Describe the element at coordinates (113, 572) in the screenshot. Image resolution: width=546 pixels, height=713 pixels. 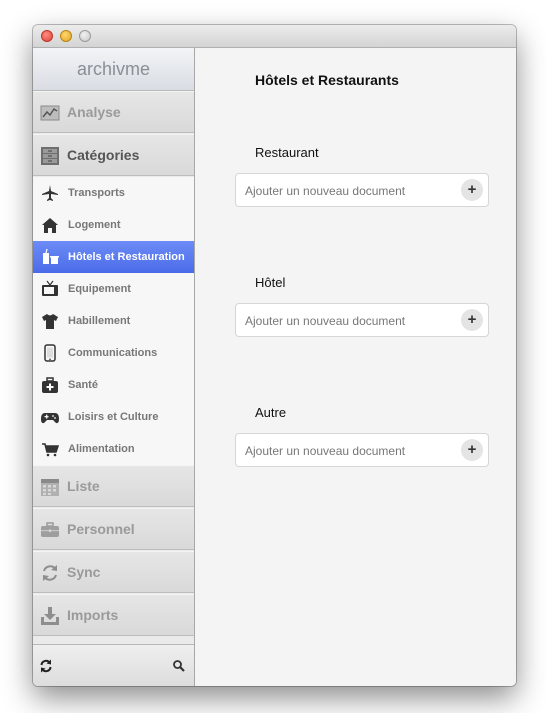
I see `sidebar-section-sync: Sync` at that location.